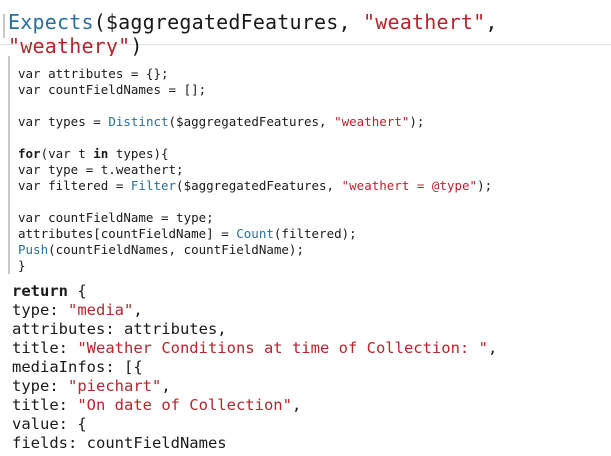 The width and height of the screenshot is (611, 456). What do you see at coordinates (51, 22) in the screenshot?
I see `function-token: Expects` at bounding box center [51, 22].